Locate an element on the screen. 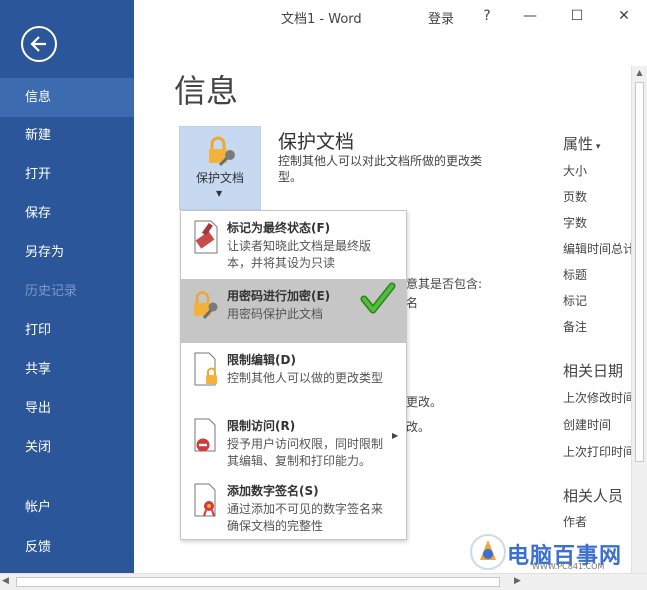 The height and width of the screenshot is (590, 647). related-people-header: 相关人员 is located at coordinates (593, 496).